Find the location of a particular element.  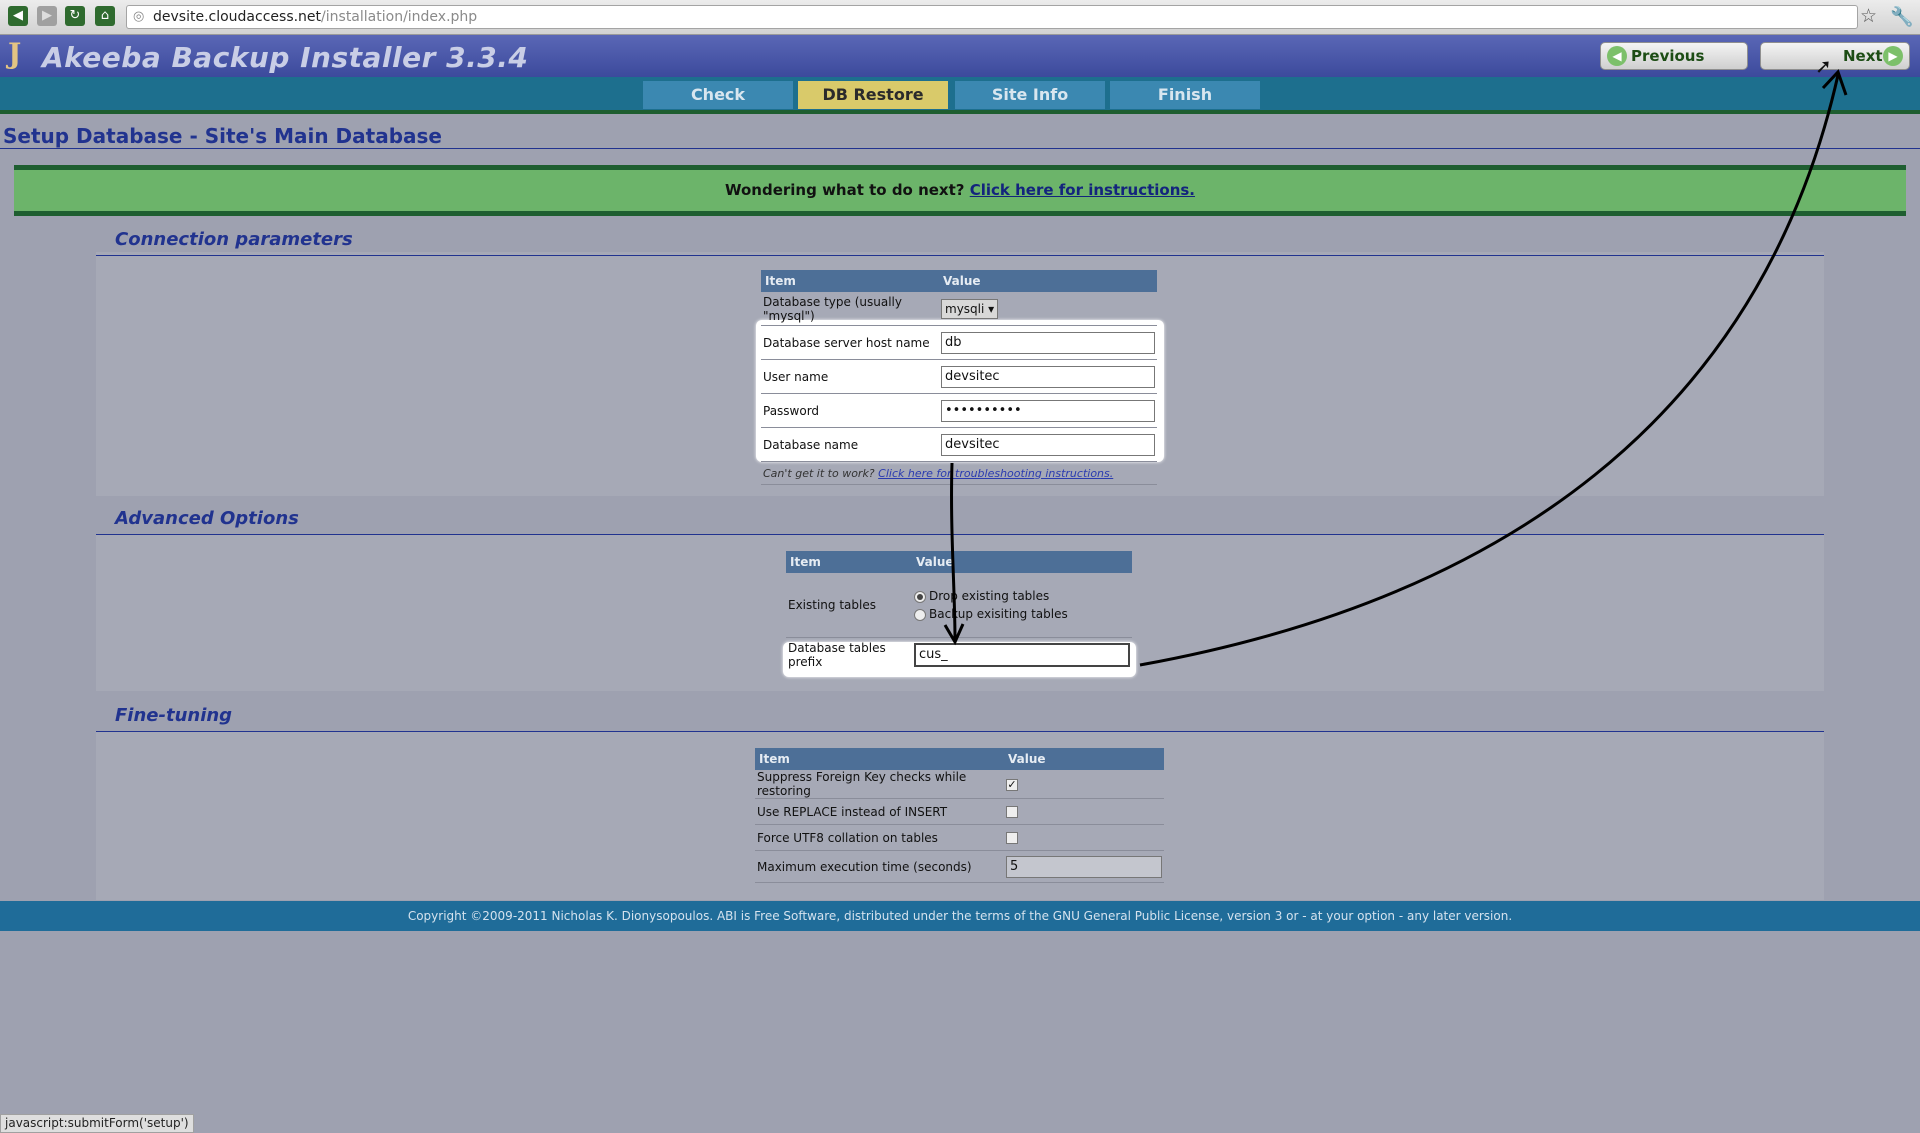

next-arrow-icon: ▶ is located at coordinates (1893, 56).